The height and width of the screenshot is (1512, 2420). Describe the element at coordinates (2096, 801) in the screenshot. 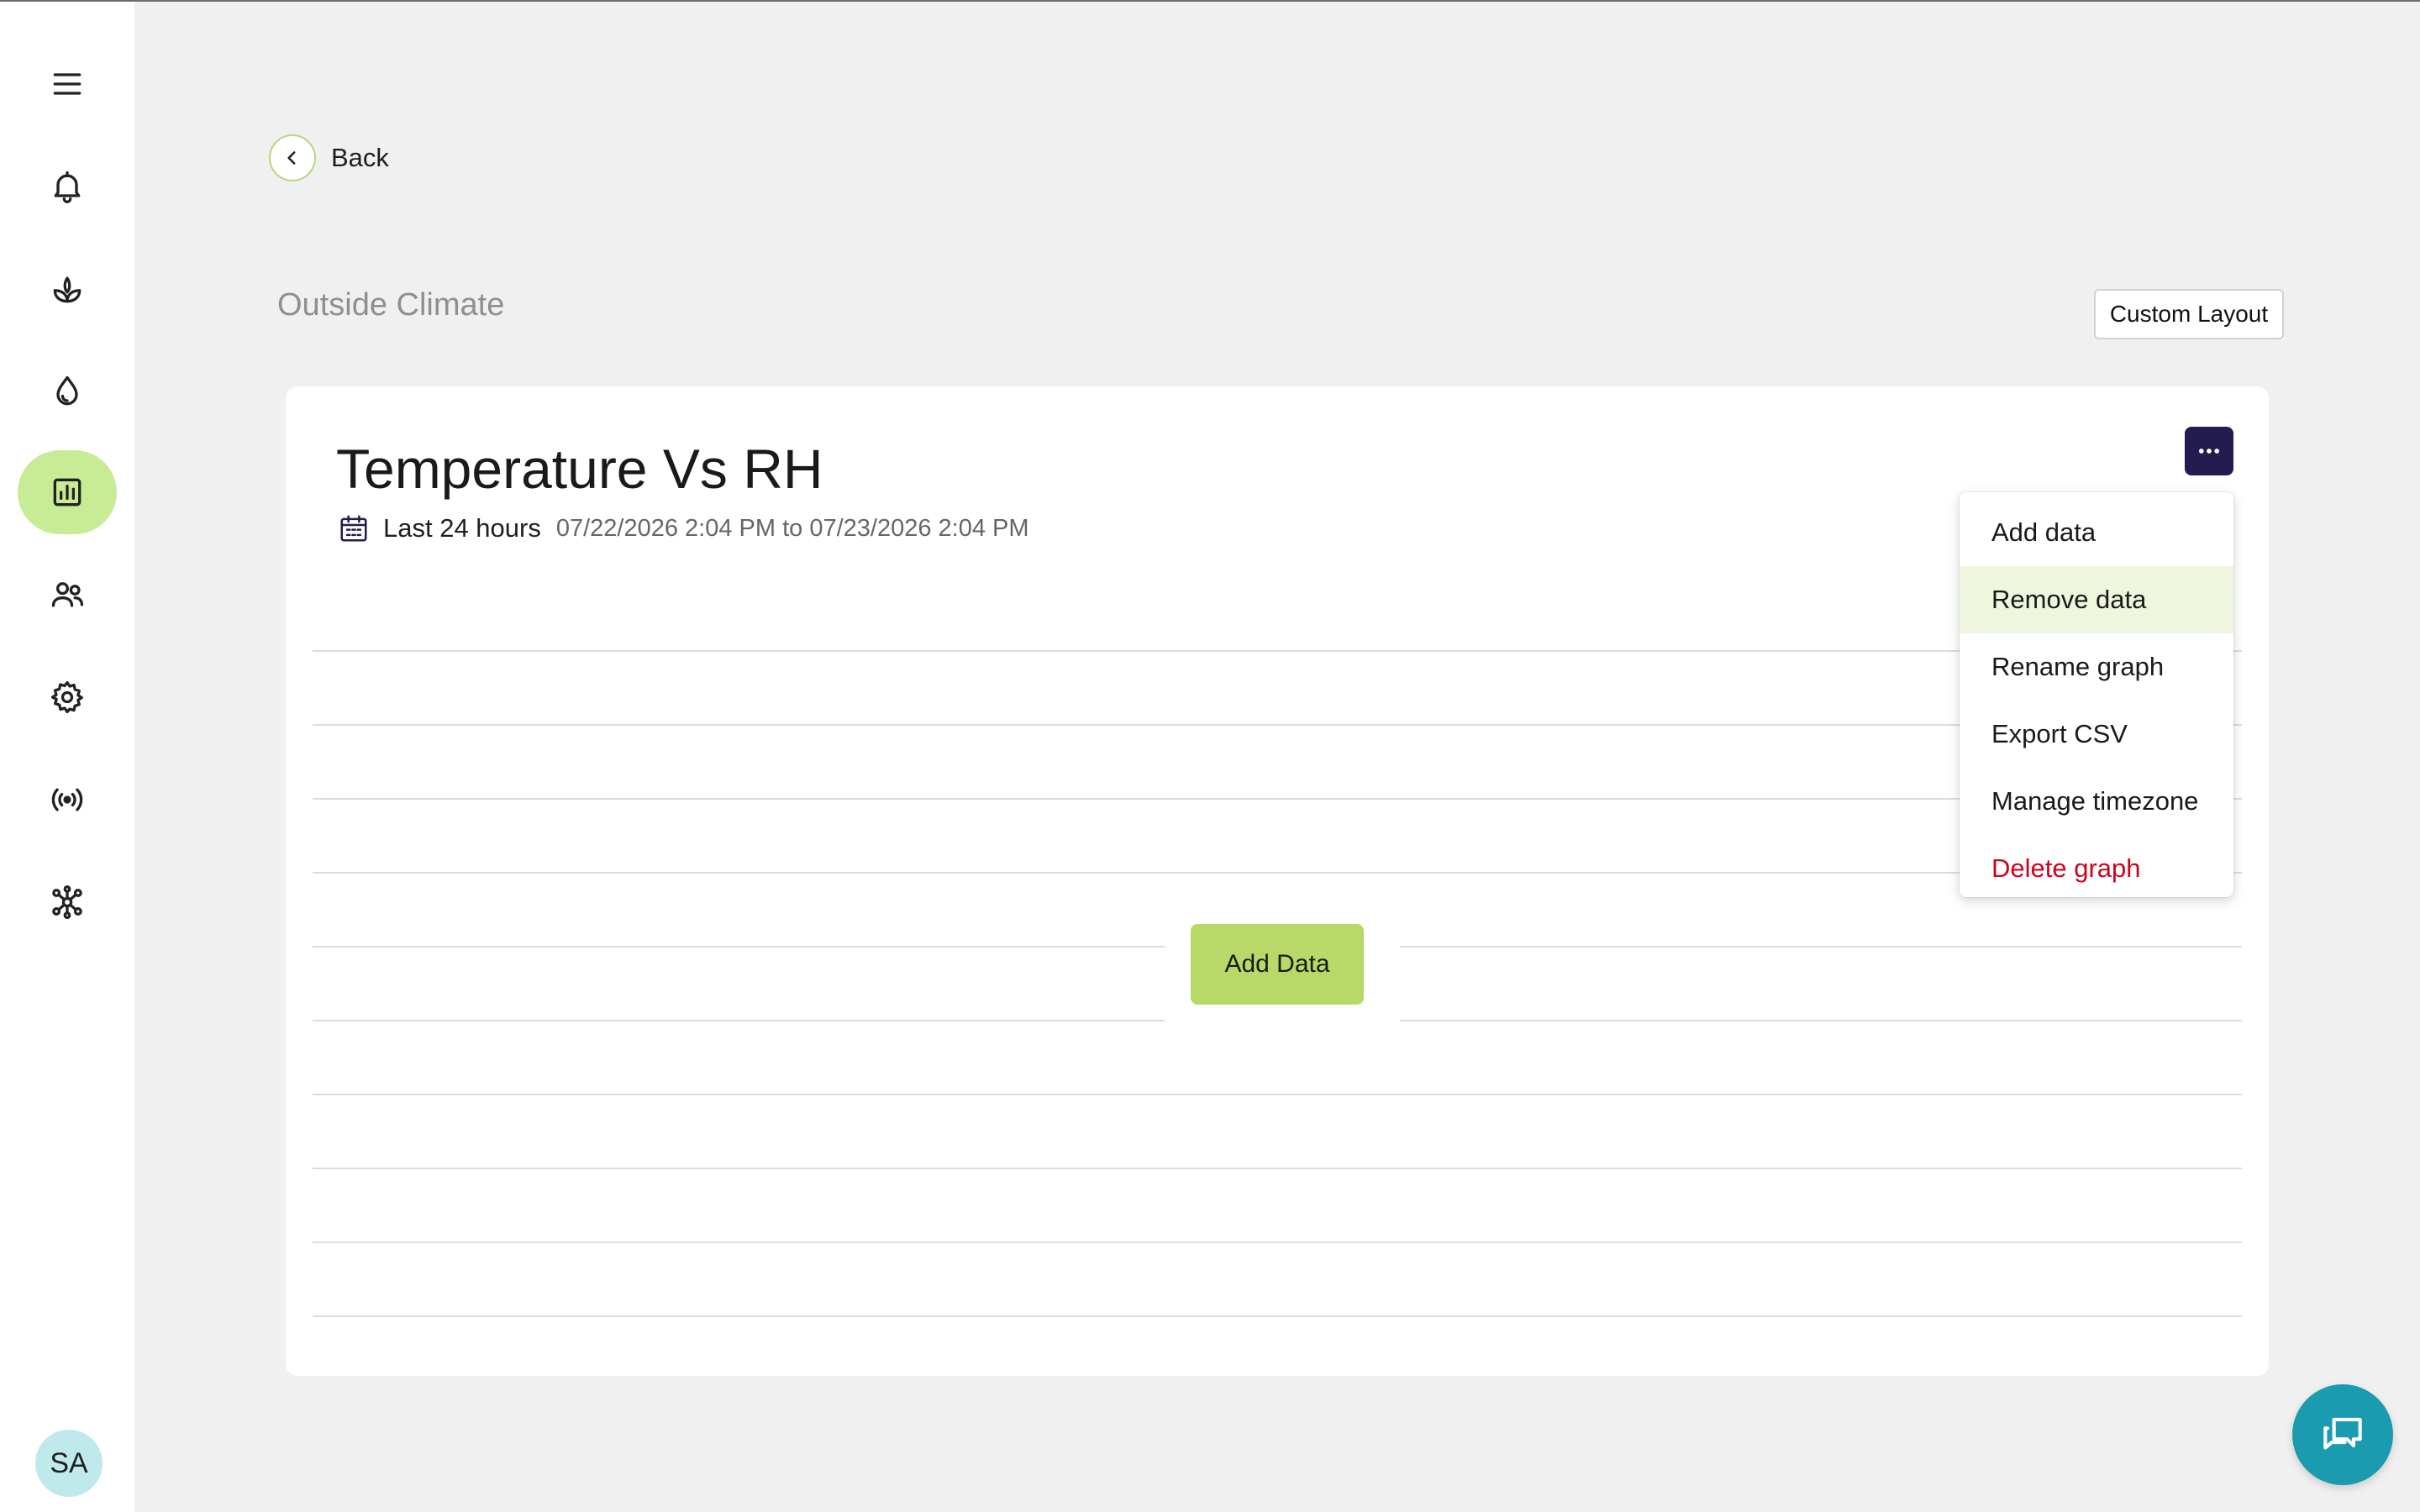

I see `menu-item-manage-timezone: Manage timezone` at that location.